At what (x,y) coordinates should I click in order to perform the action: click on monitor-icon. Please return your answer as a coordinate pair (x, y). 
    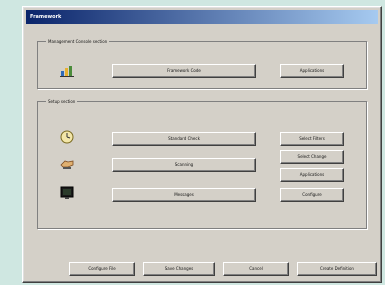
    Looking at the image, I should click on (67, 193).